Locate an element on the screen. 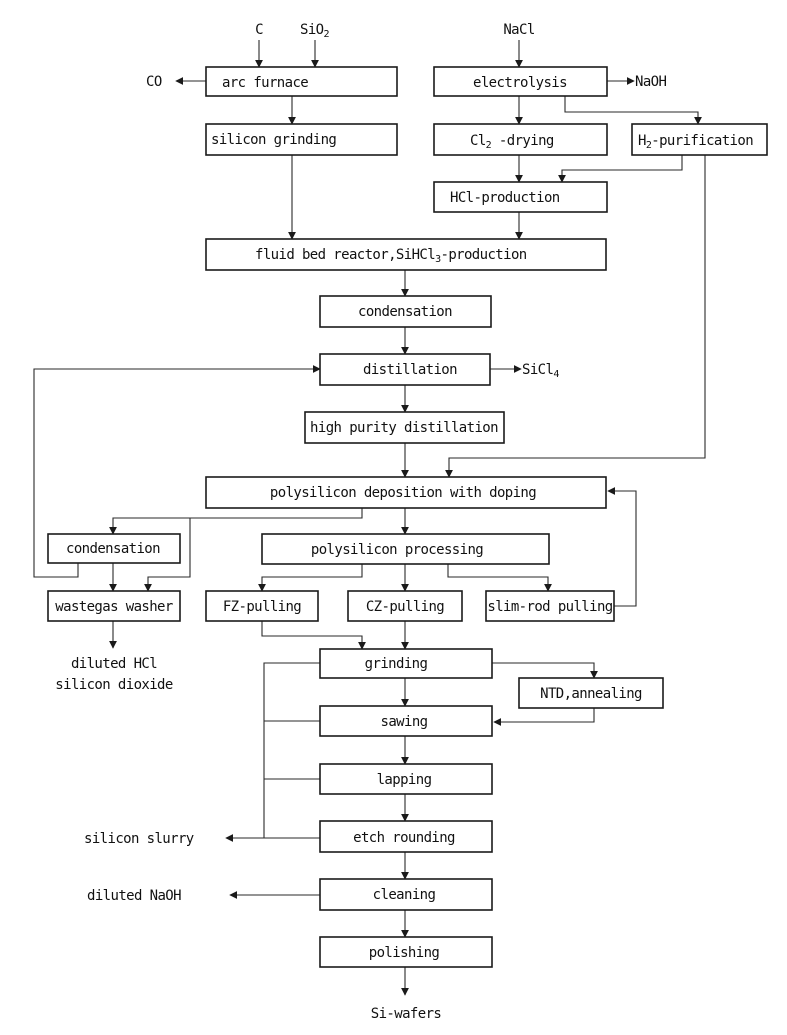 This screenshot has width=787, height=1035. box-label: silicon grinding is located at coordinates (273, 140).